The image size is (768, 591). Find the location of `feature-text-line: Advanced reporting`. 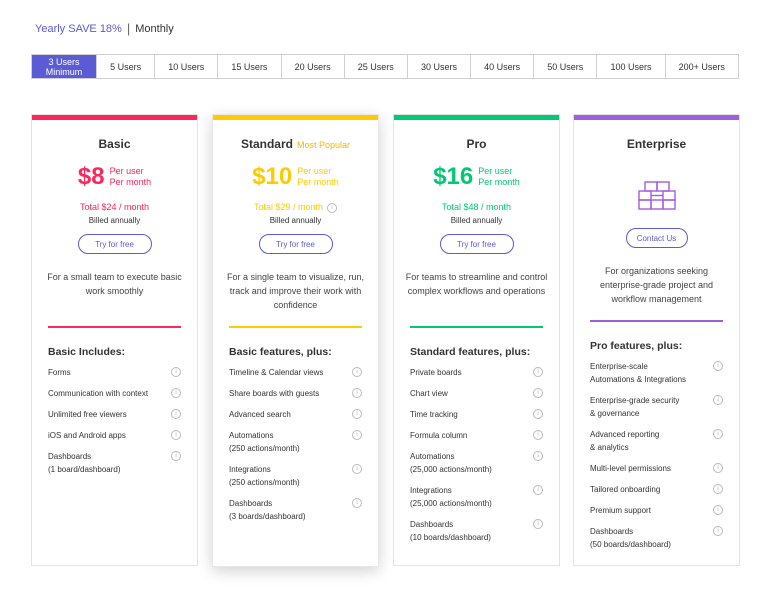

feature-text-line: Advanced reporting is located at coordinates (625, 434).